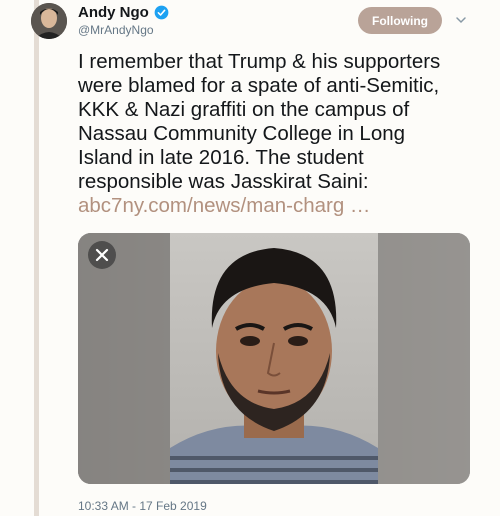 Image resolution: width=500 pixels, height=516 pixels. Describe the element at coordinates (113, 12) in the screenshot. I see `author-name: Andy Ngo` at that location.